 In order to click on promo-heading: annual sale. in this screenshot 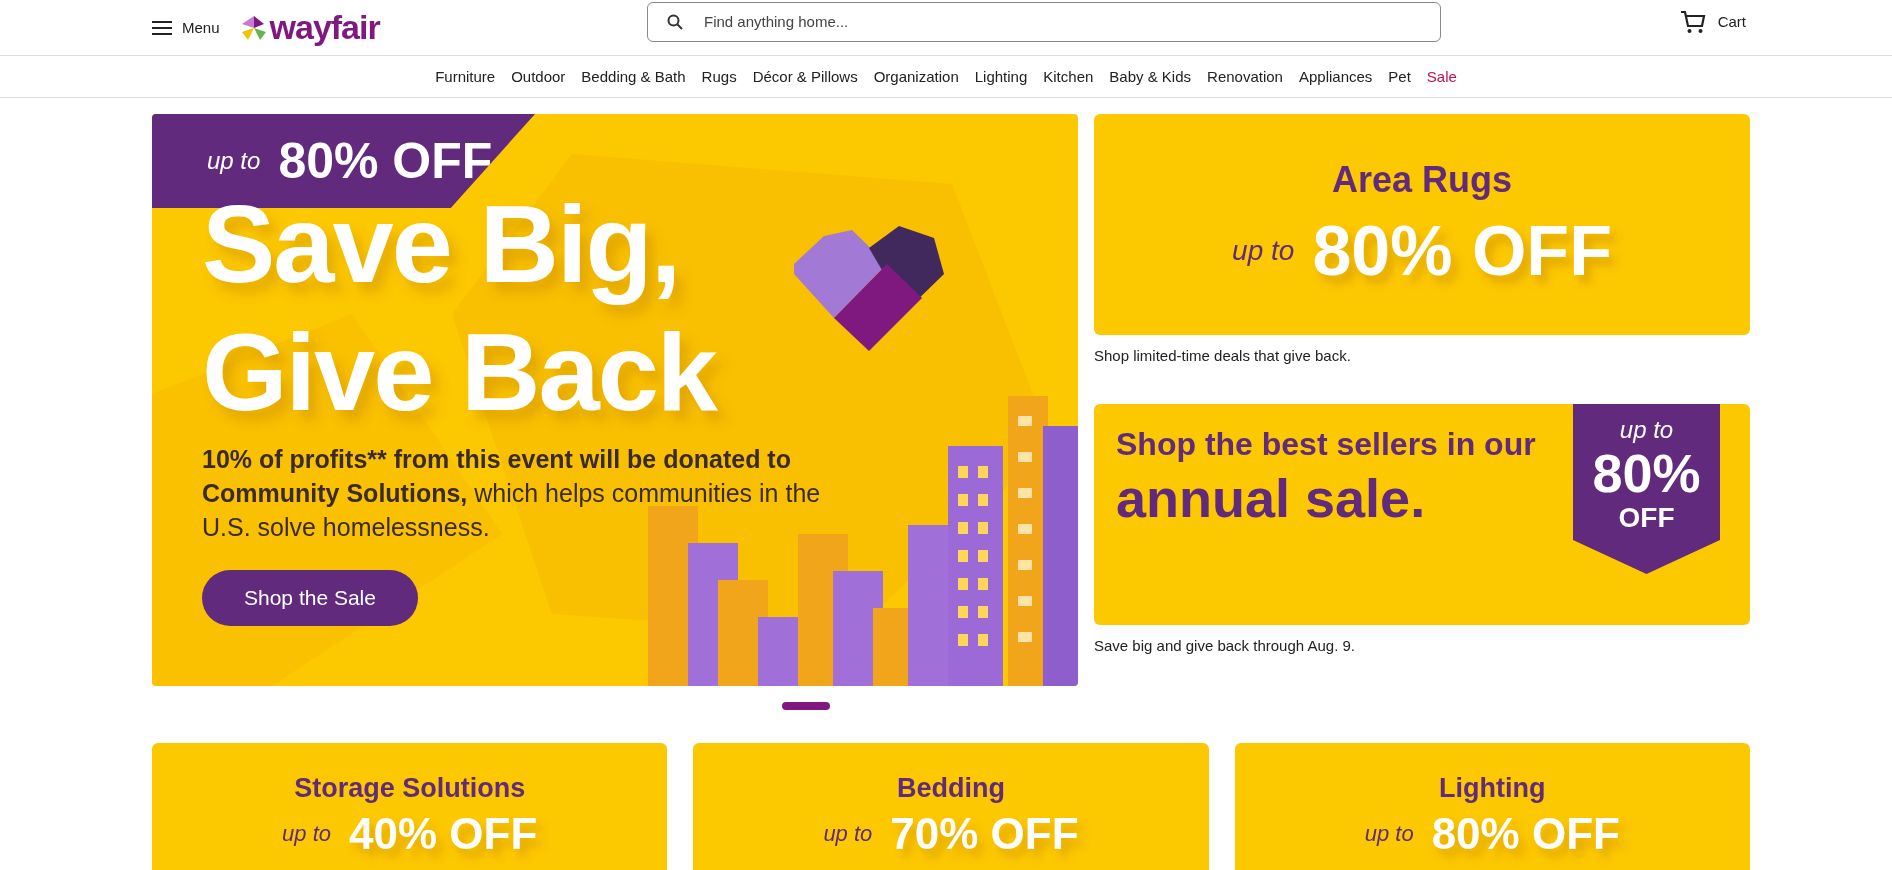, I will do `click(1271, 498)`.